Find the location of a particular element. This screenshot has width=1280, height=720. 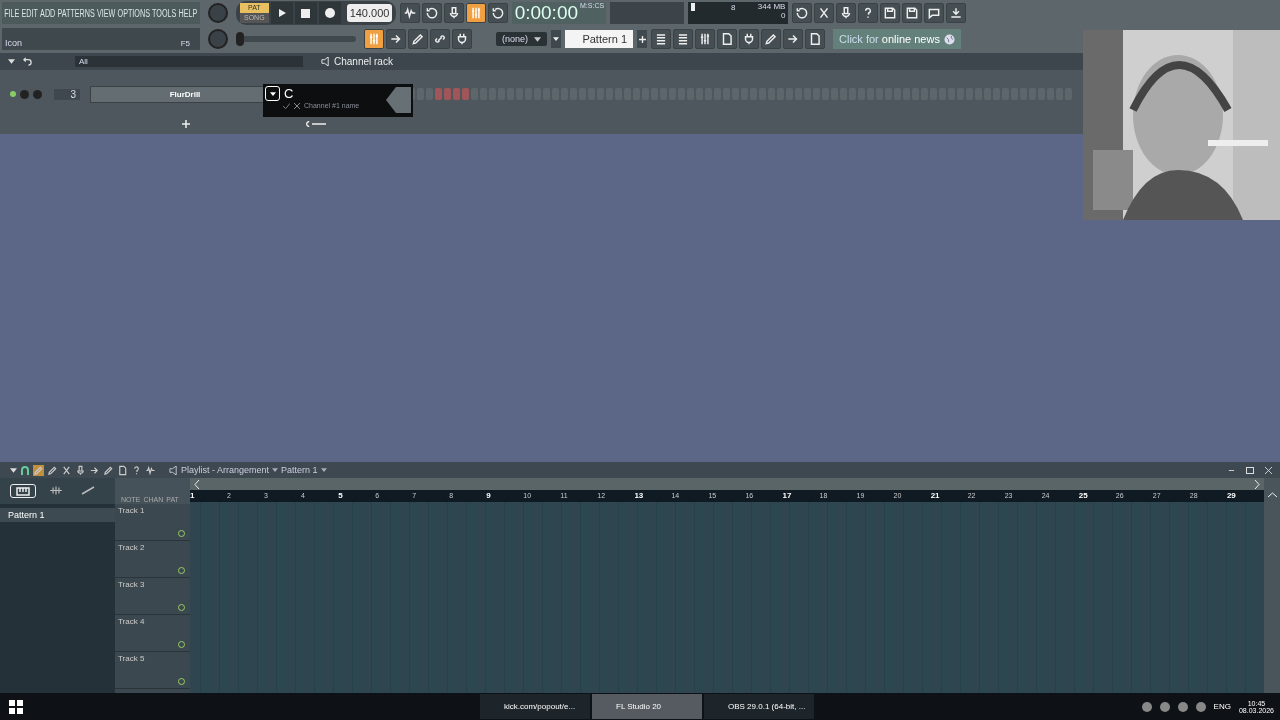

history-dropdown is located at coordinates (272, 93).